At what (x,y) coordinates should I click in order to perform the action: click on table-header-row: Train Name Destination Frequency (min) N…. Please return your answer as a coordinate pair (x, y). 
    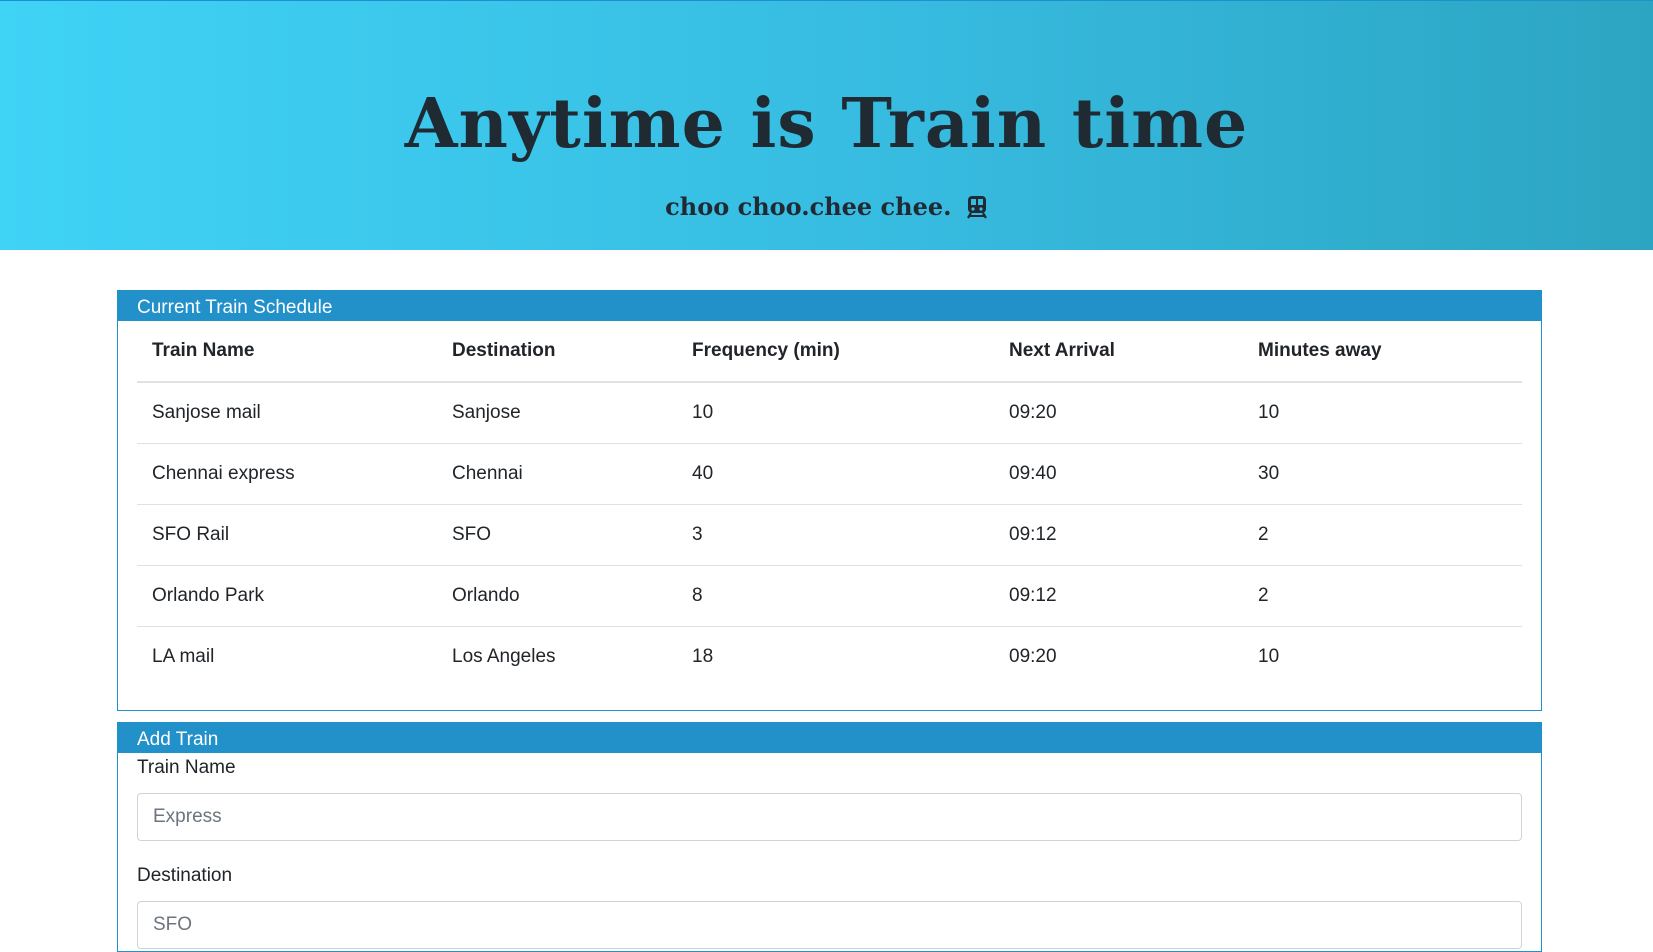
    Looking at the image, I should click on (829, 352).